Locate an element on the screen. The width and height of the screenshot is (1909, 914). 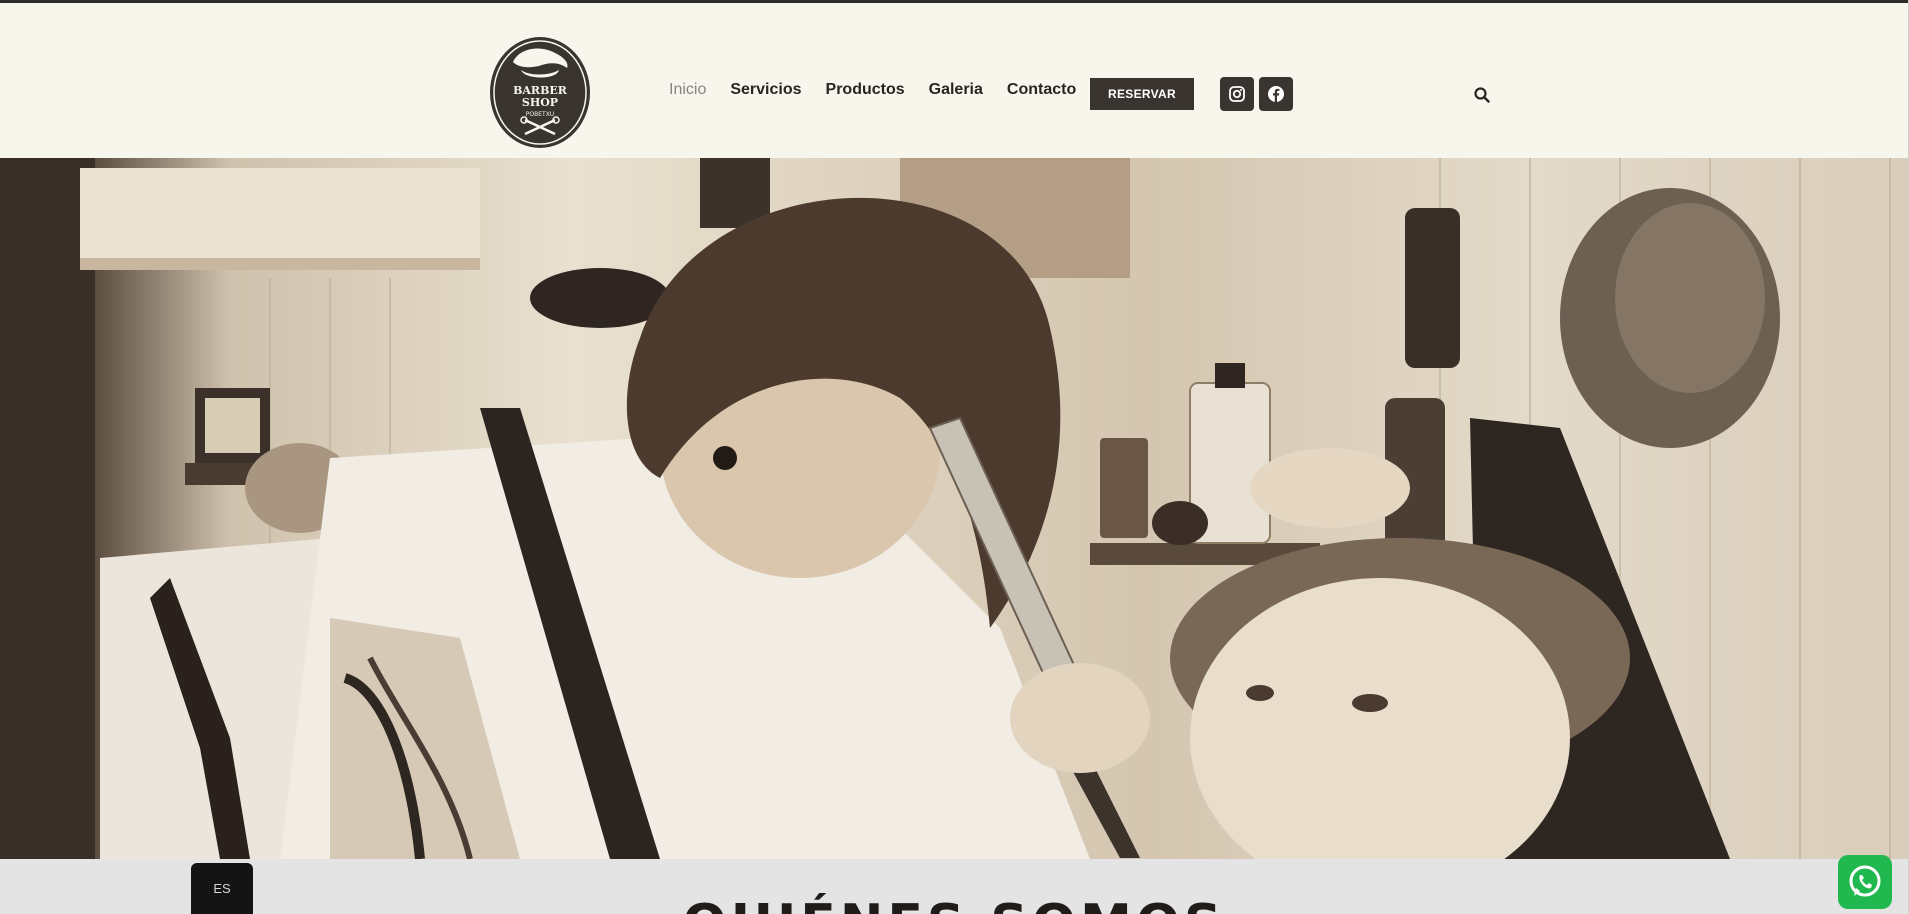
site-logo: BARBER SHOP POBETXU is located at coordinates (540, 92).